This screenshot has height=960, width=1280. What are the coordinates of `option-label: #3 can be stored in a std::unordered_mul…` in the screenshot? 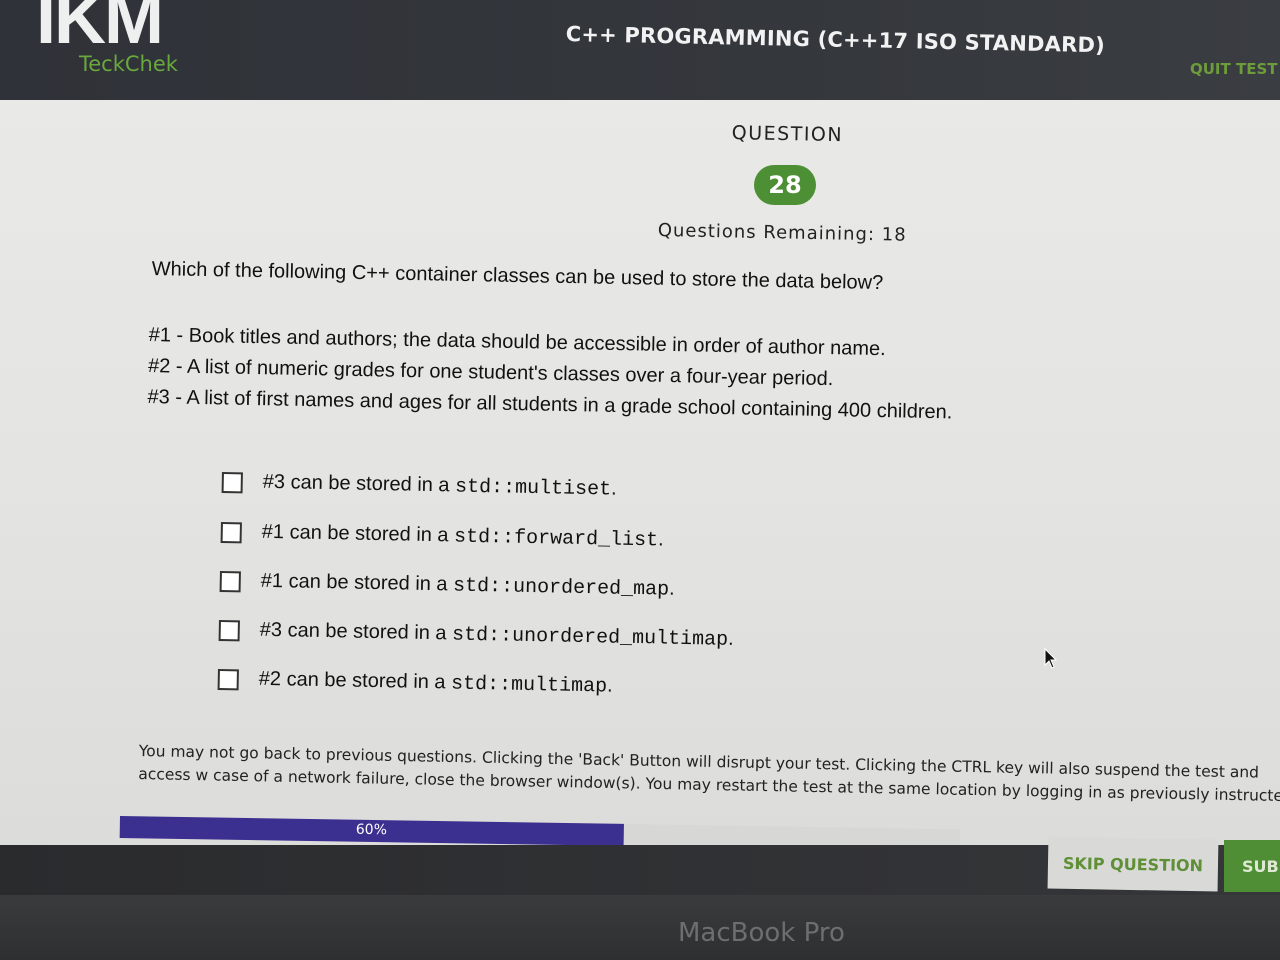 It's located at (497, 635).